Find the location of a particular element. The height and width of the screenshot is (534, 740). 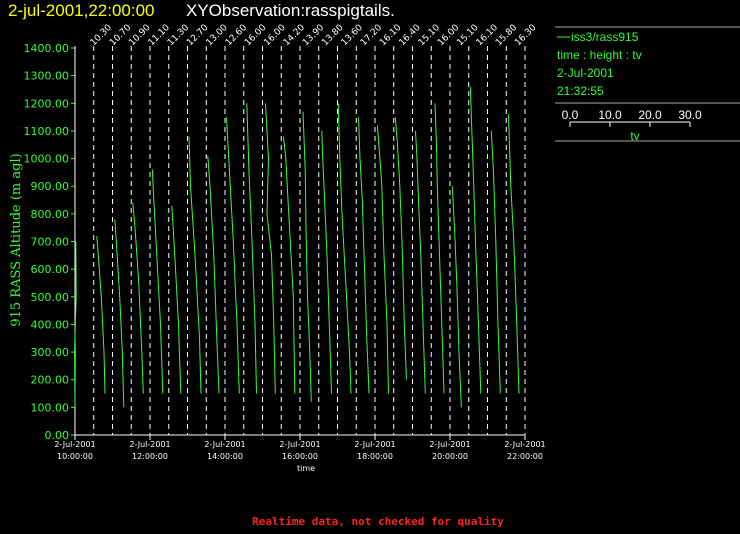

y-tick-label: 600.00 is located at coordinates (50, 269).